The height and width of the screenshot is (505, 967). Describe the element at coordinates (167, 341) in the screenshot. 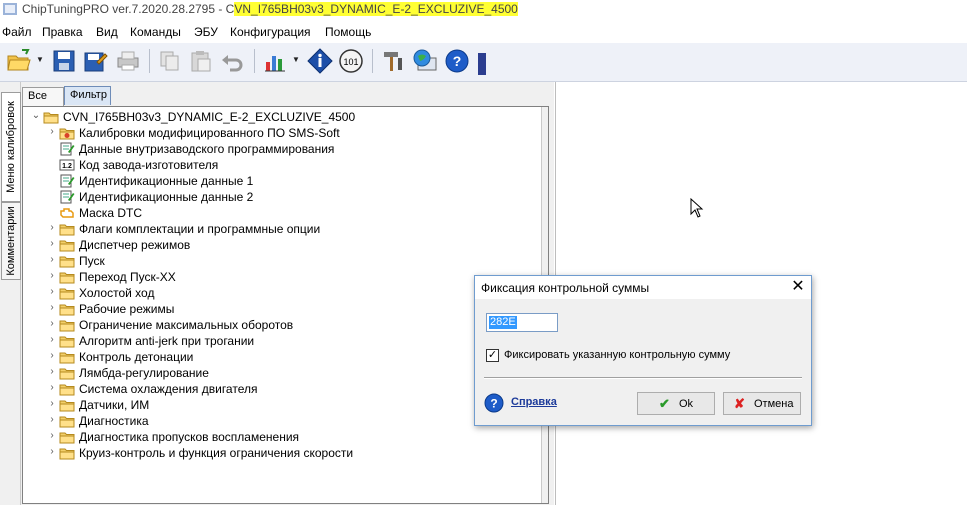

I see `tree-item-label: Алгоритм anti-jerk при трогании` at that location.